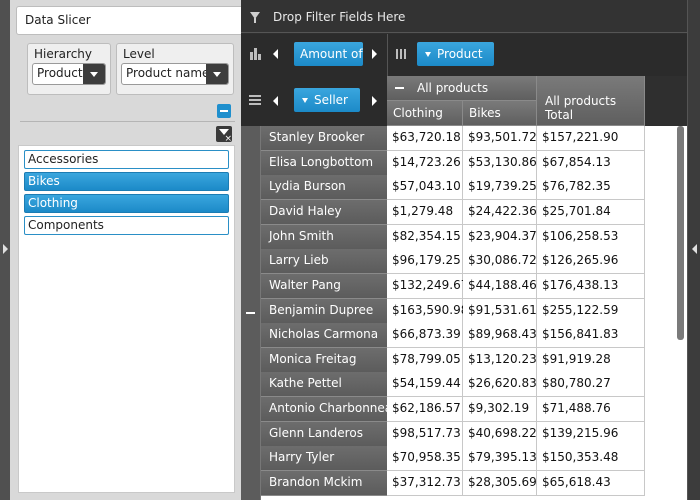  What do you see at coordinates (425, 261) in the screenshot?
I see `cell-clothing: $96,179.25` at bounding box center [425, 261].